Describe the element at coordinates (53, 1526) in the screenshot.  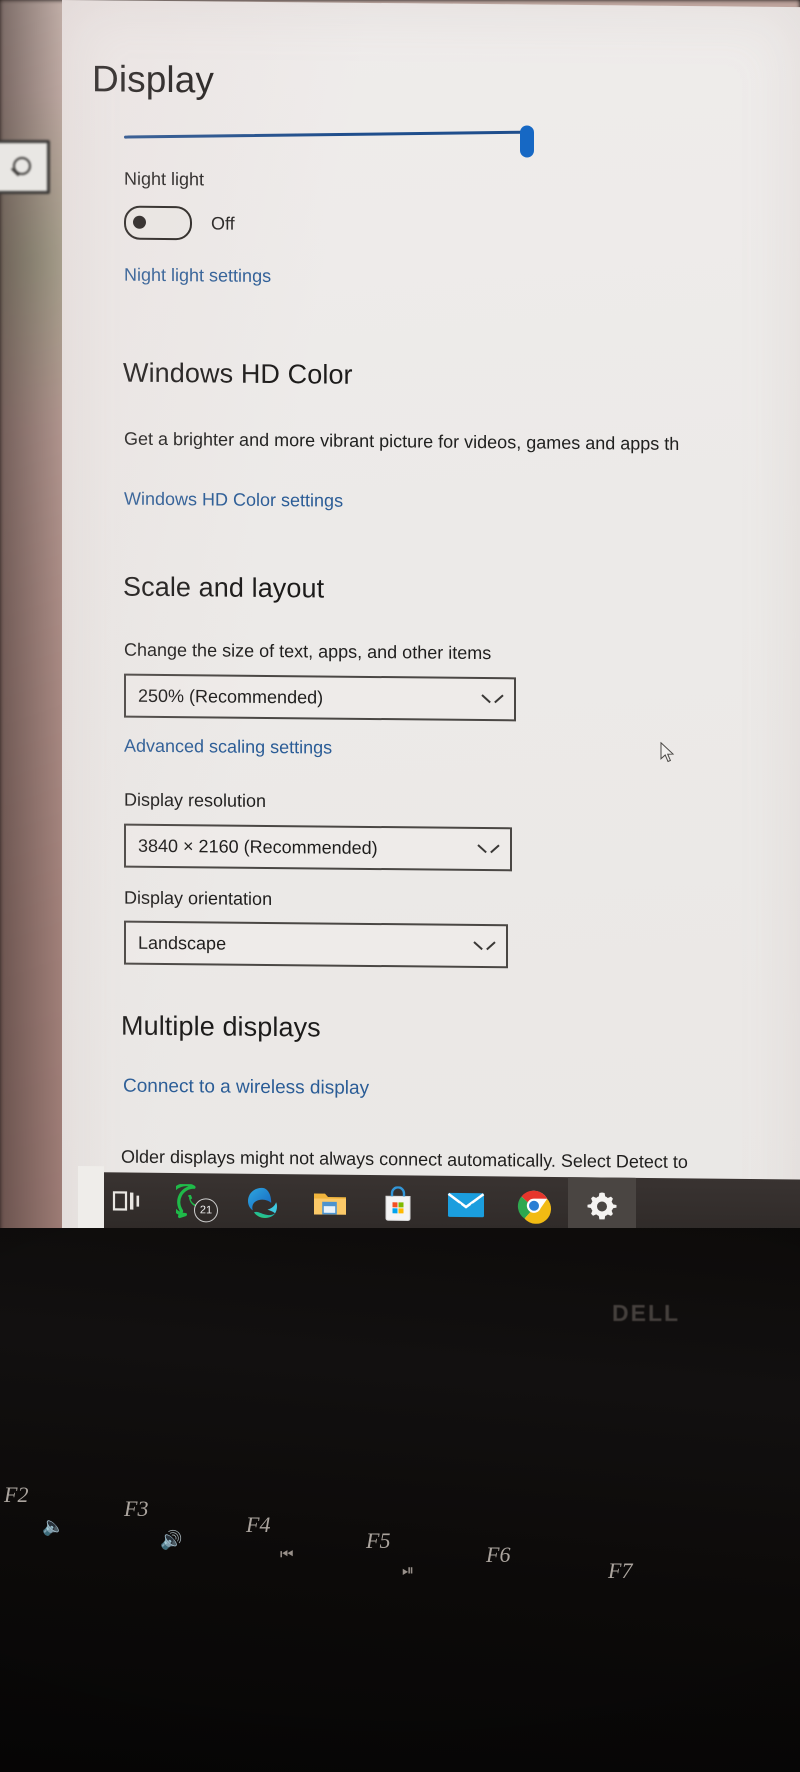
I see `speaker-mute-icon: 🔈` at that location.